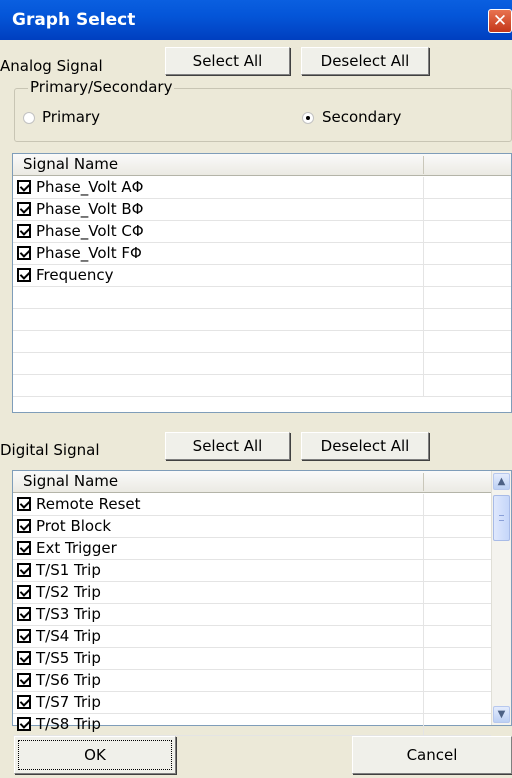 The image size is (512, 778). Describe the element at coordinates (252, 549) in the screenshot. I see `list-item: Ext Trigger` at that location.